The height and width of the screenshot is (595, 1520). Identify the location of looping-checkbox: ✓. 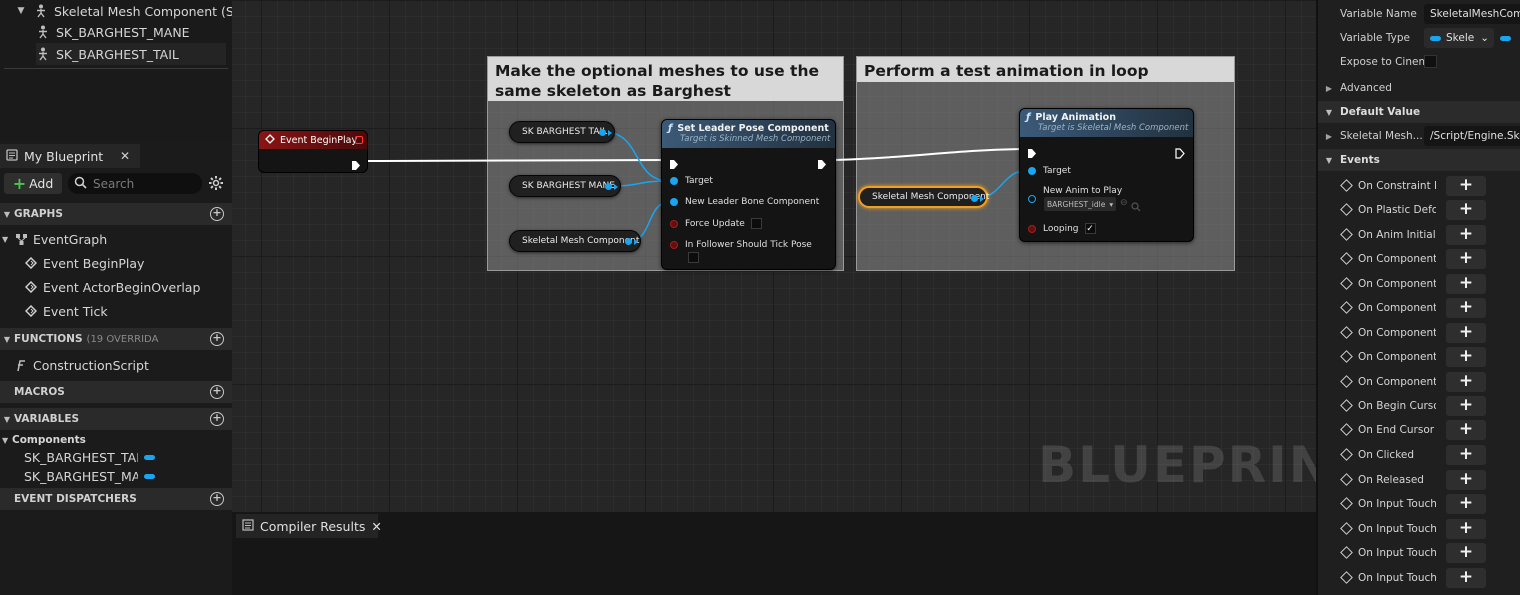
(1090, 228).